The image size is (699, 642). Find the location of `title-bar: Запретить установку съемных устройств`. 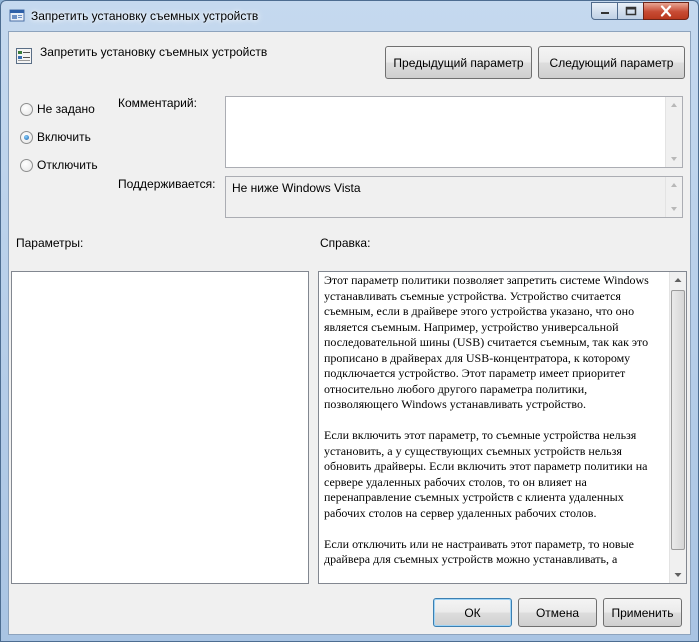

title-bar: Запретить установку съемных устройств is located at coordinates (349, 16).